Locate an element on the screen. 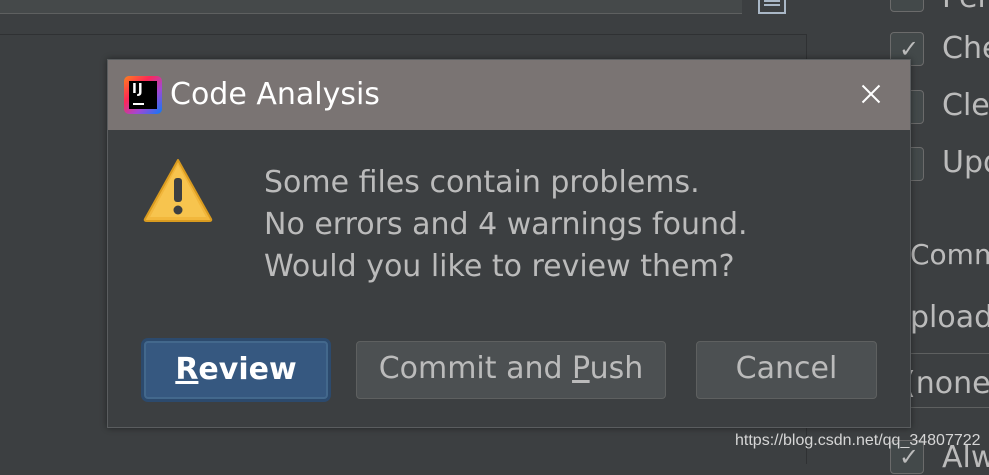 This screenshot has height=475, width=989. dialog-title: Code Analysis is located at coordinates (275, 94).